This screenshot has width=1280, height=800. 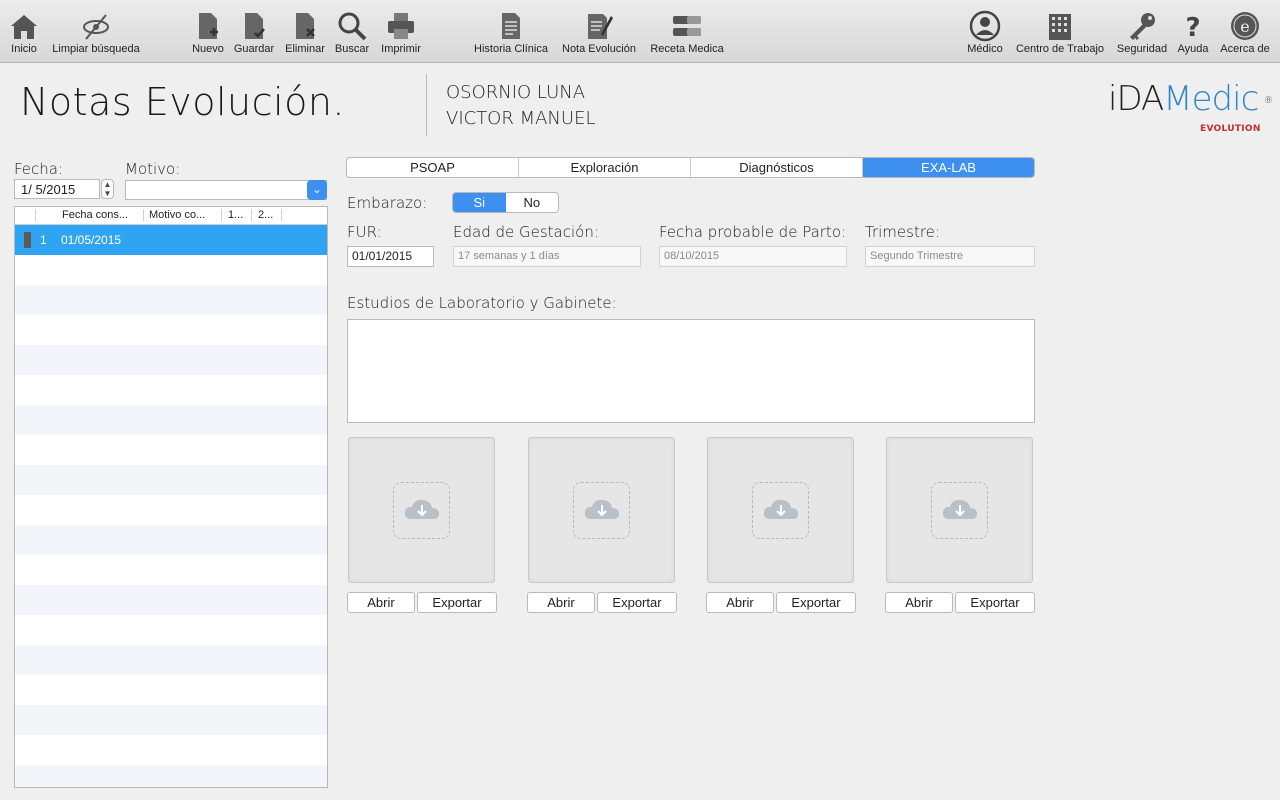 I want to click on toolbar-workcenter-button: Centro de Trabajo, so click(x=1060, y=31).